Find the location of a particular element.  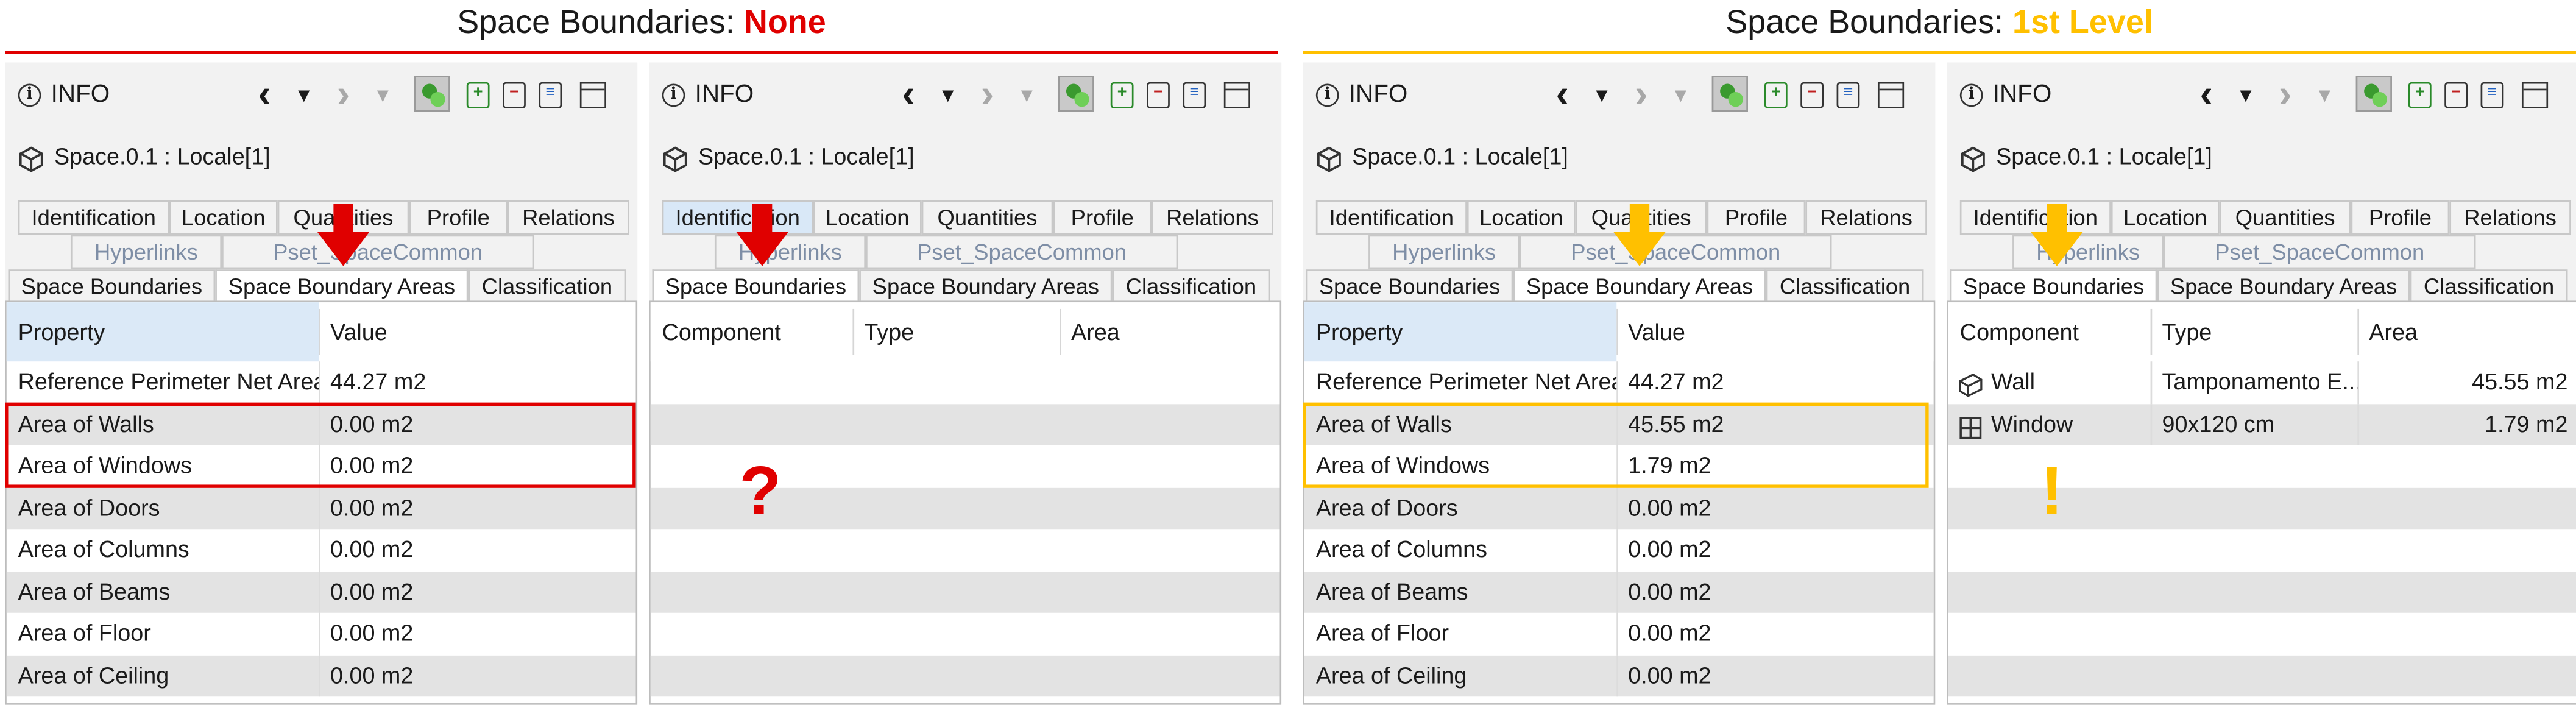

table-row: Wall Tamponamento E... 45.55 m2 is located at coordinates (2262, 382).